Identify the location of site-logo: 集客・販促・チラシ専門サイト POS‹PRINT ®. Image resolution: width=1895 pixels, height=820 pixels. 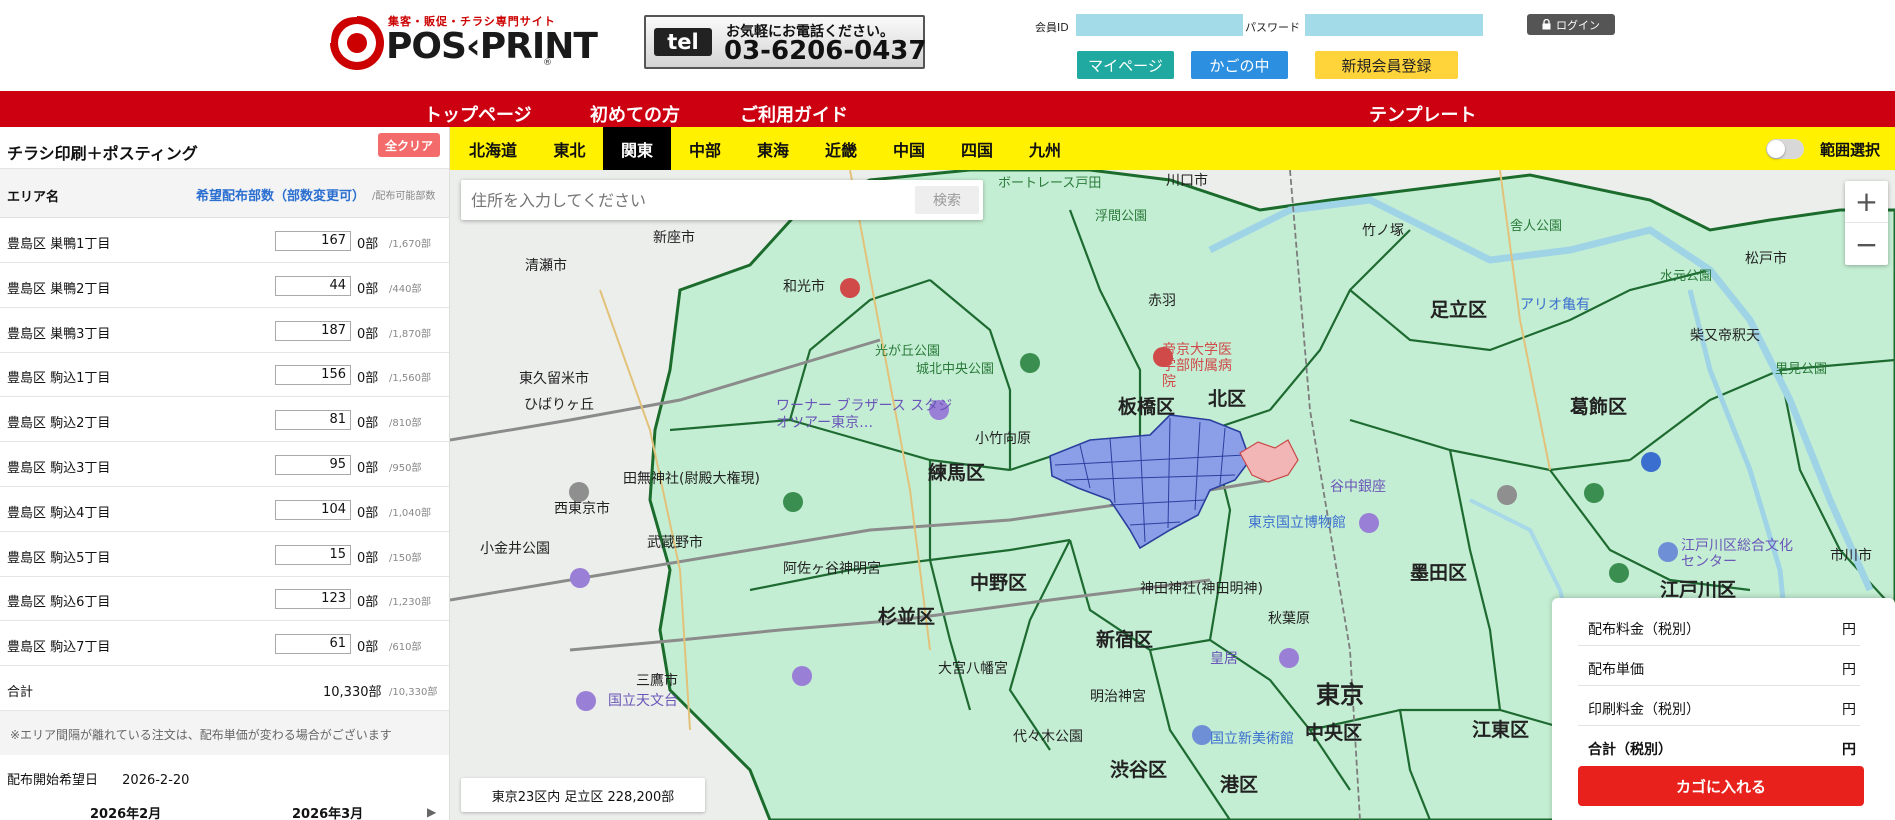
(463, 42).